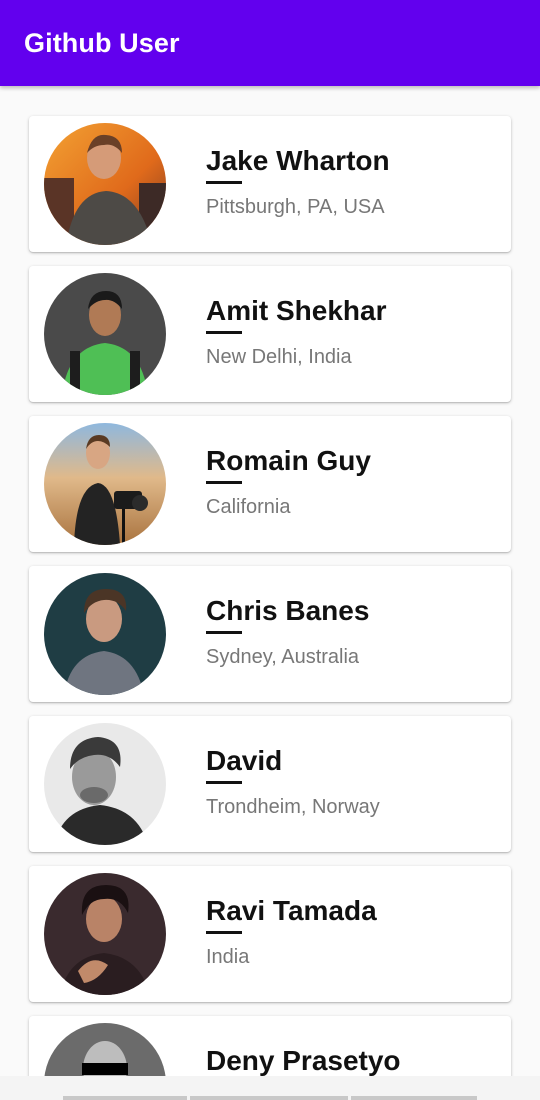 This screenshot has height=1100, width=540. What do you see at coordinates (288, 610) in the screenshot?
I see `user-name: Chris Banes` at bounding box center [288, 610].